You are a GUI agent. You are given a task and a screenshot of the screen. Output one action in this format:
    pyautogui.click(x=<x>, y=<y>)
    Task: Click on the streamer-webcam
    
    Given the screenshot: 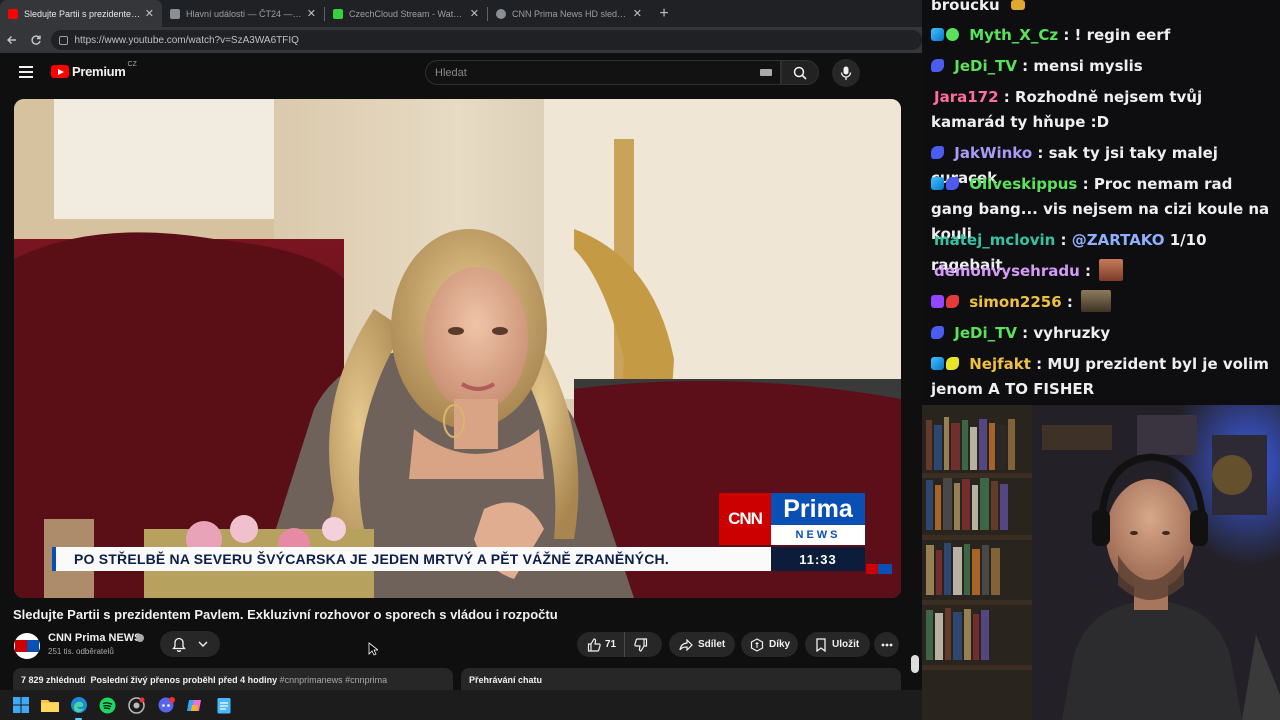 What is the action you would take?
    pyautogui.click(x=1101, y=562)
    